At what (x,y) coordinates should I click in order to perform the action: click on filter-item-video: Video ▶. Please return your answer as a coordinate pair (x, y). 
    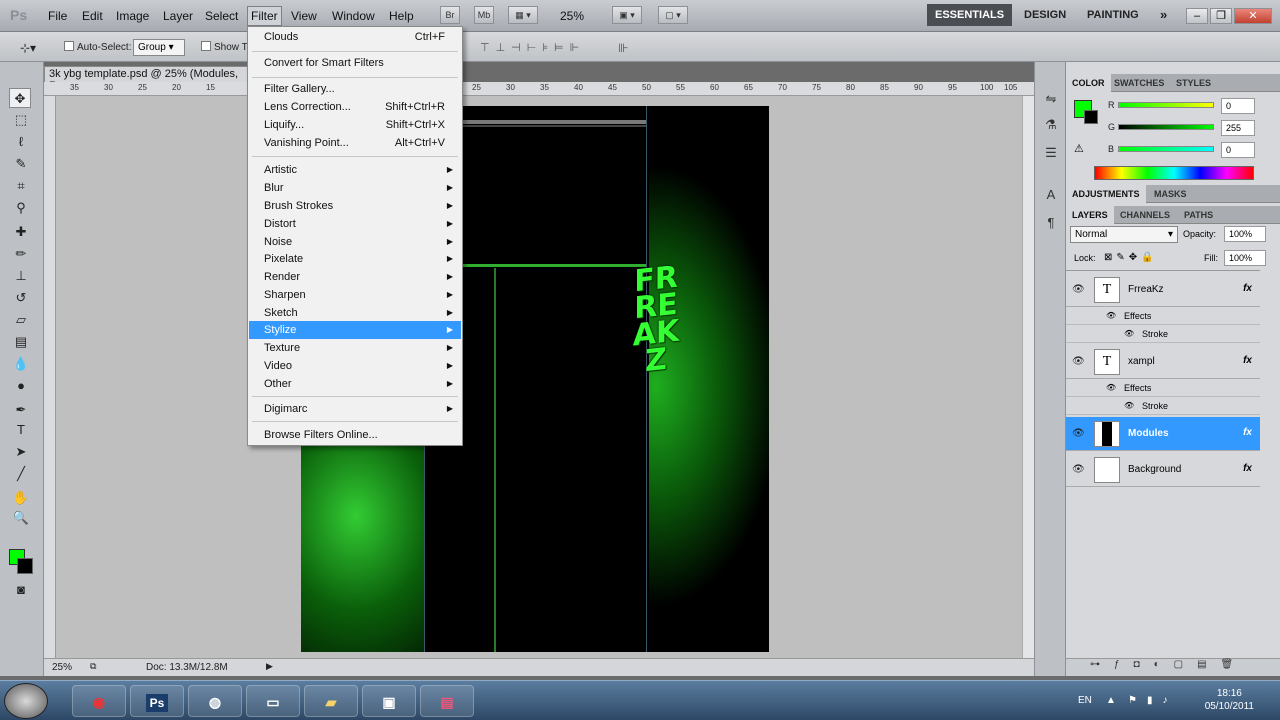
    Looking at the image, I should click on (355, 366).